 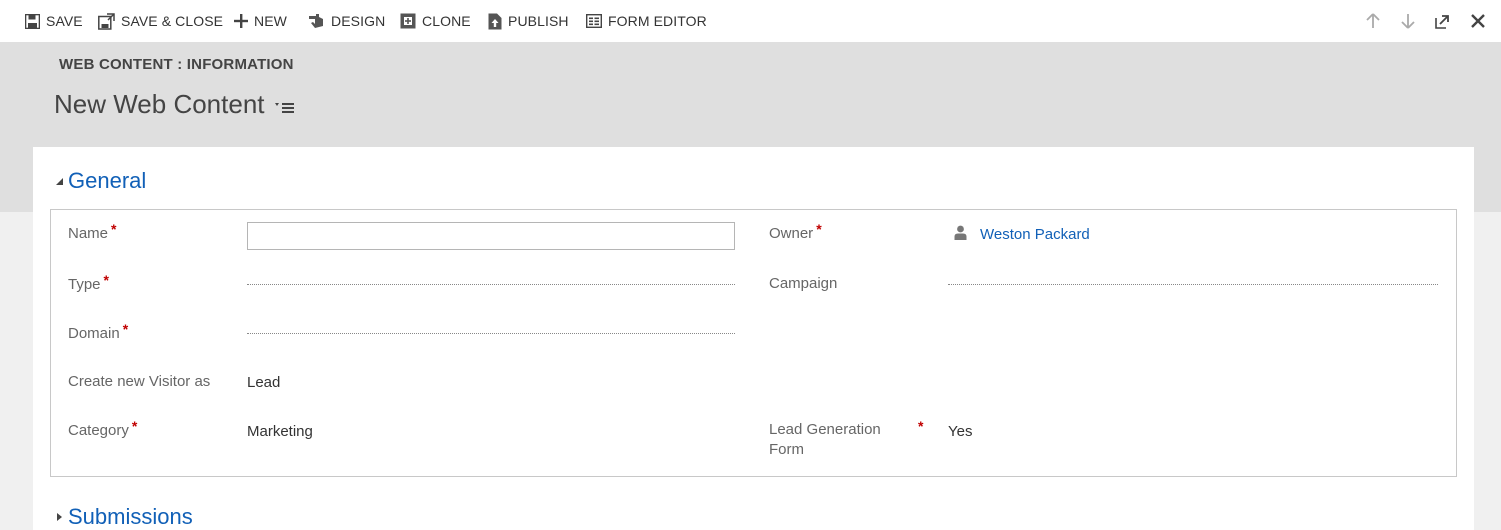 I want to click on record-navigation, so click(x=1425, y=21).